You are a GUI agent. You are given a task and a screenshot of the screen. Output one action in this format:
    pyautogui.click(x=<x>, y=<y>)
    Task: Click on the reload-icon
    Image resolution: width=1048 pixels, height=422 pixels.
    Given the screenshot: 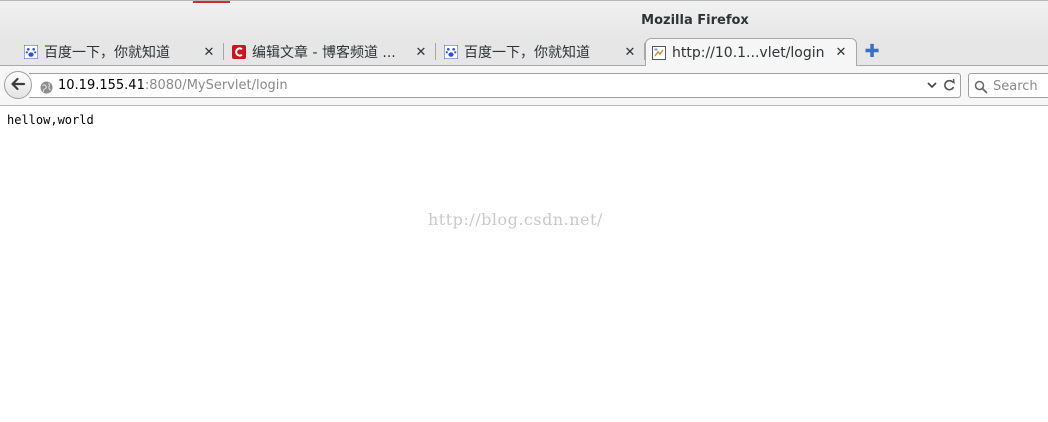 What is the action you would take?
    pyautogui.click(x=949, y=85)
    